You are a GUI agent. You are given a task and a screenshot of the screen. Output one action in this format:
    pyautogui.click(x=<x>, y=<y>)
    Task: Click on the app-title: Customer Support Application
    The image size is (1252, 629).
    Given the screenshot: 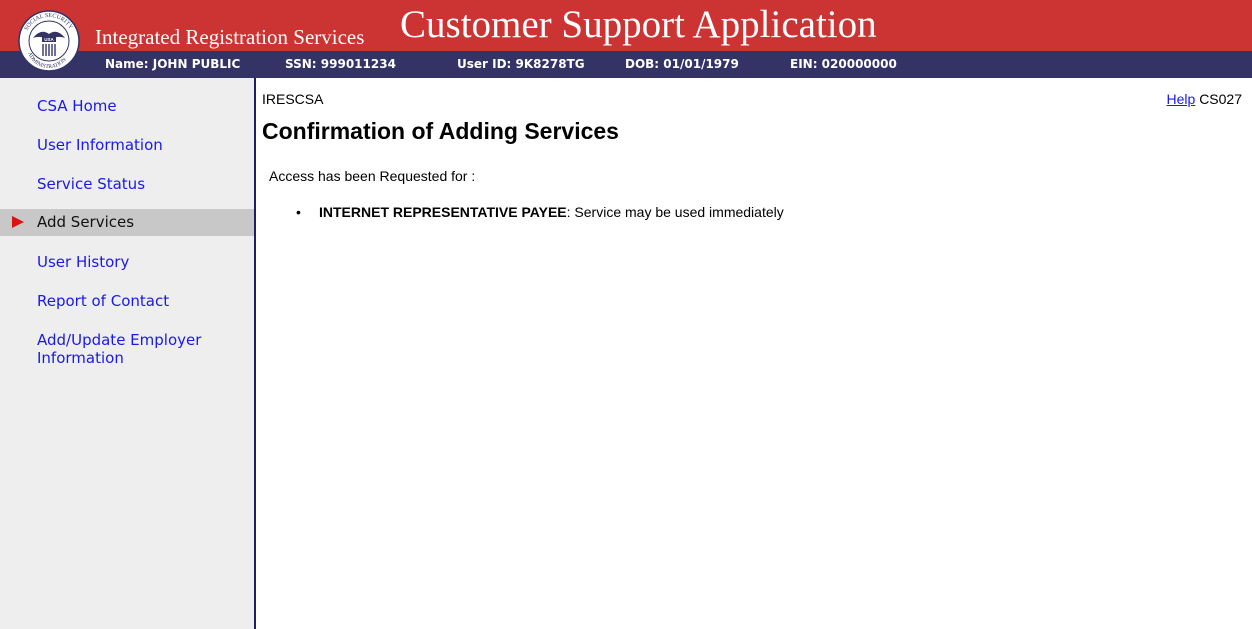 What is the action you would take?
    pyautogui.click(x=638, y=24)
    